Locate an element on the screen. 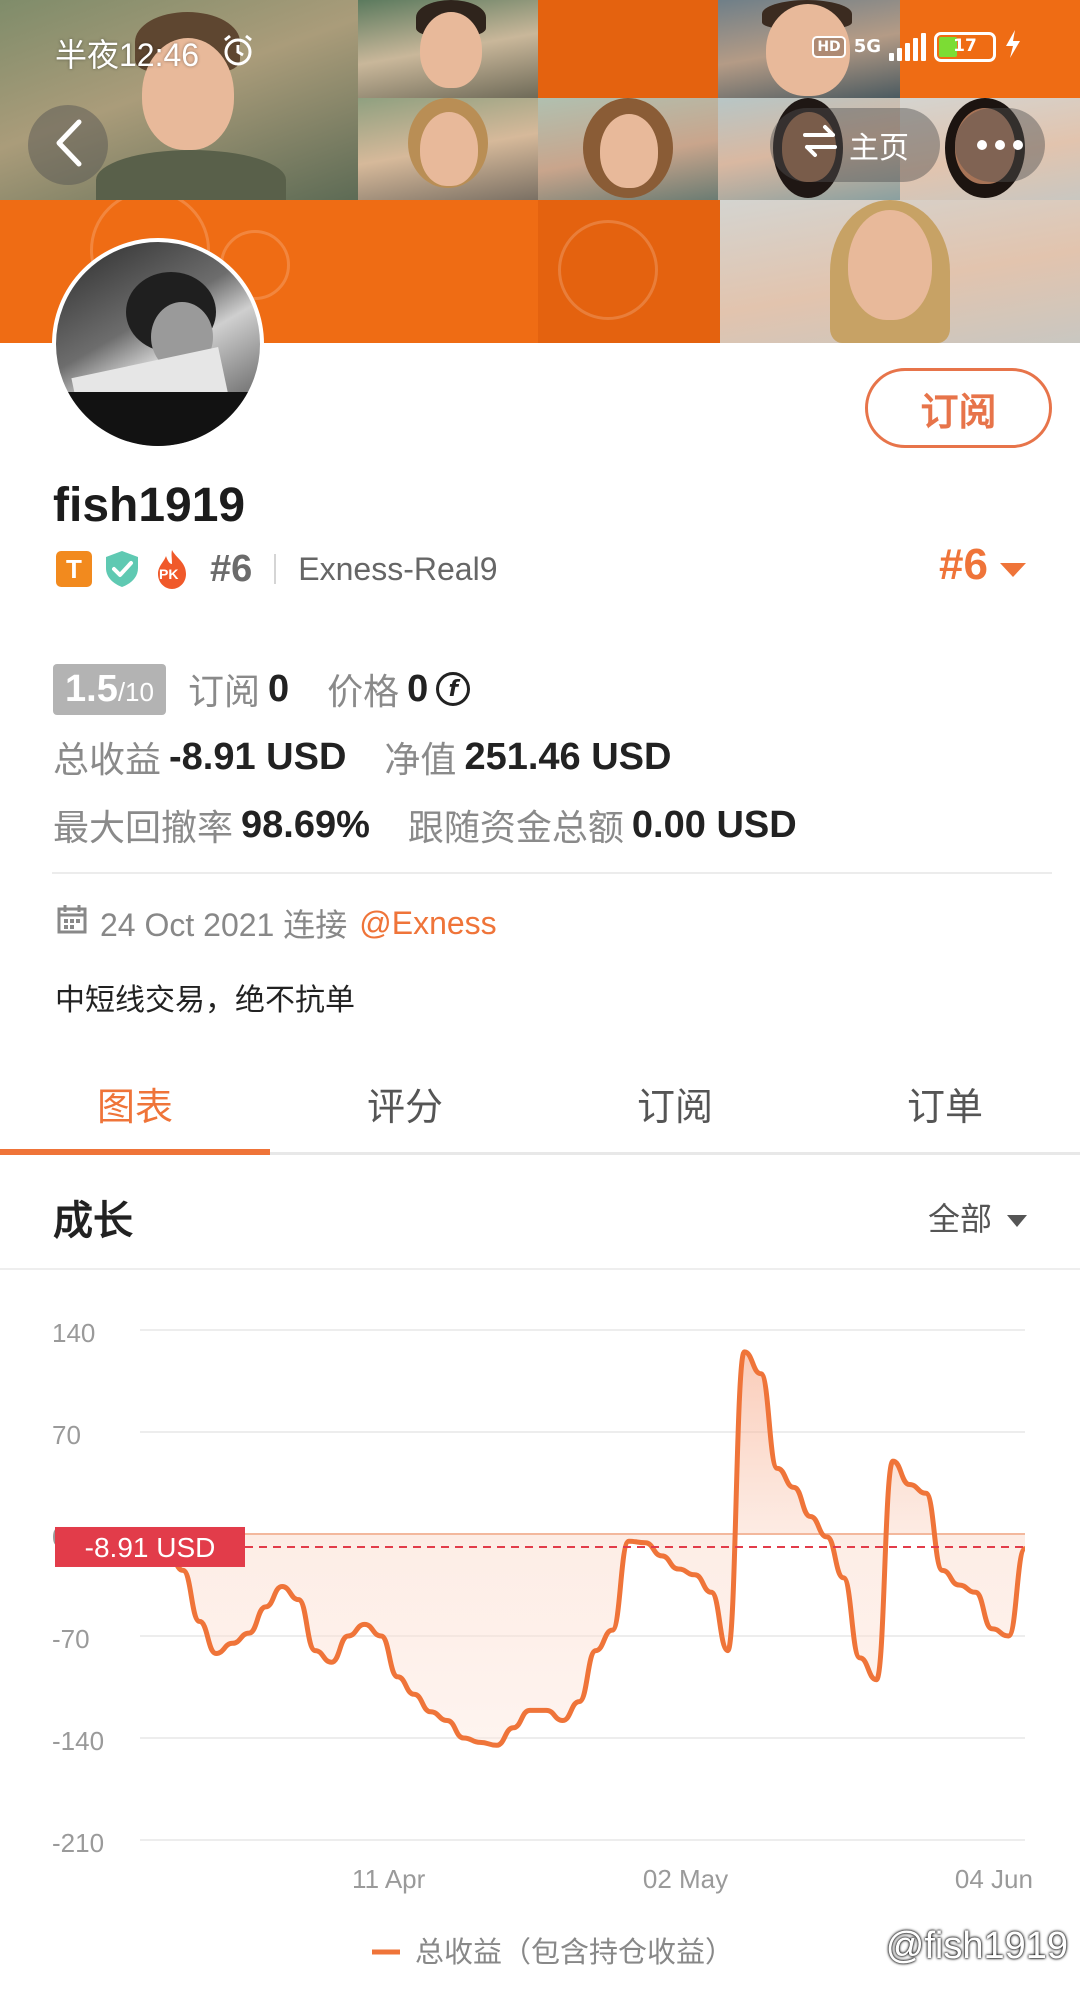 The image size is (1080, 2013). verified-shield-icon is located at coordinates (122, 569).